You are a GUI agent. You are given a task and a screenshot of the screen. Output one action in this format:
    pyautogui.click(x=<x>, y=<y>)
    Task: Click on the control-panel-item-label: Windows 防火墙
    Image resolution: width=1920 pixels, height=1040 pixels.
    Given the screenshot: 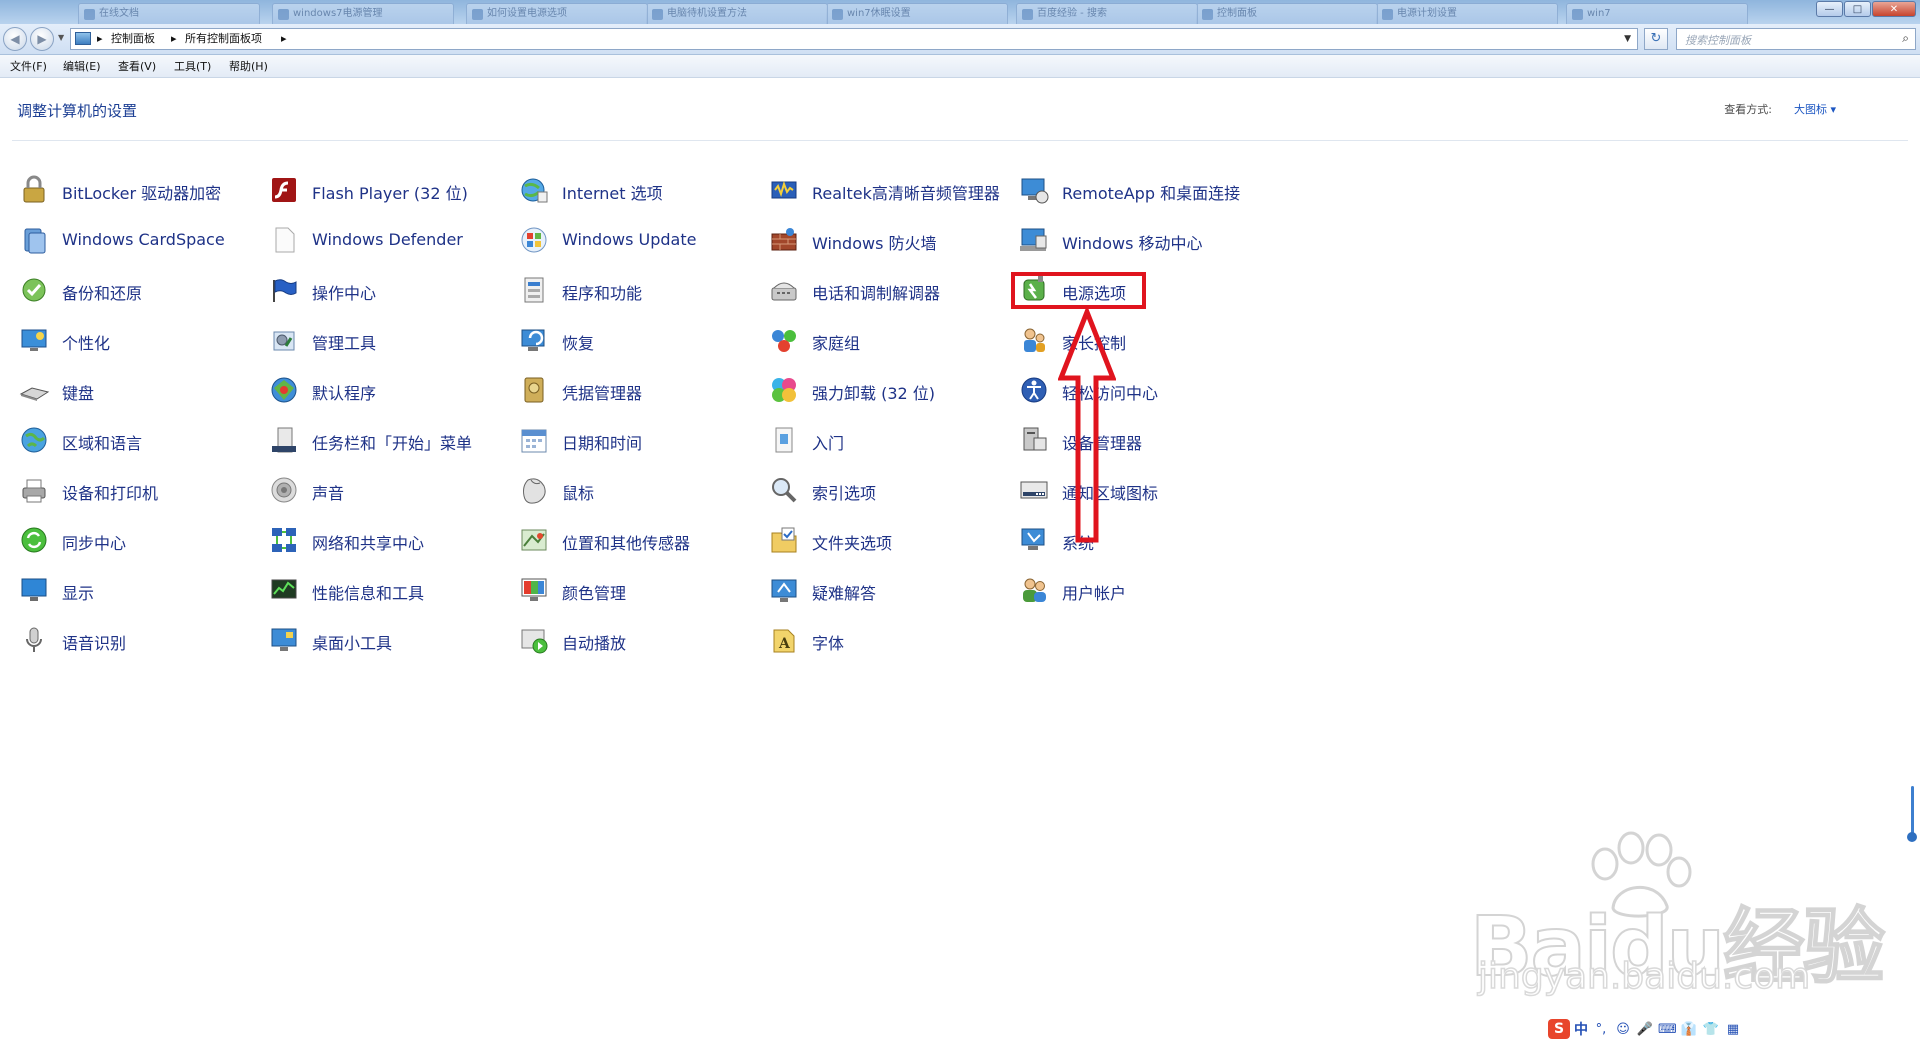 What is the action you would take?
    pyautogui.click(x=874, y=242)
    